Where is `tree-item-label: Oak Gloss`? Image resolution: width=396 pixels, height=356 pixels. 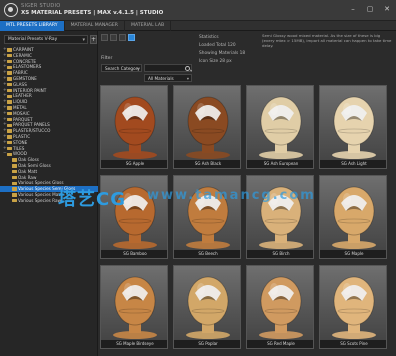
tree-item-label: Oak Gloss is located at coordinates (28, 160).